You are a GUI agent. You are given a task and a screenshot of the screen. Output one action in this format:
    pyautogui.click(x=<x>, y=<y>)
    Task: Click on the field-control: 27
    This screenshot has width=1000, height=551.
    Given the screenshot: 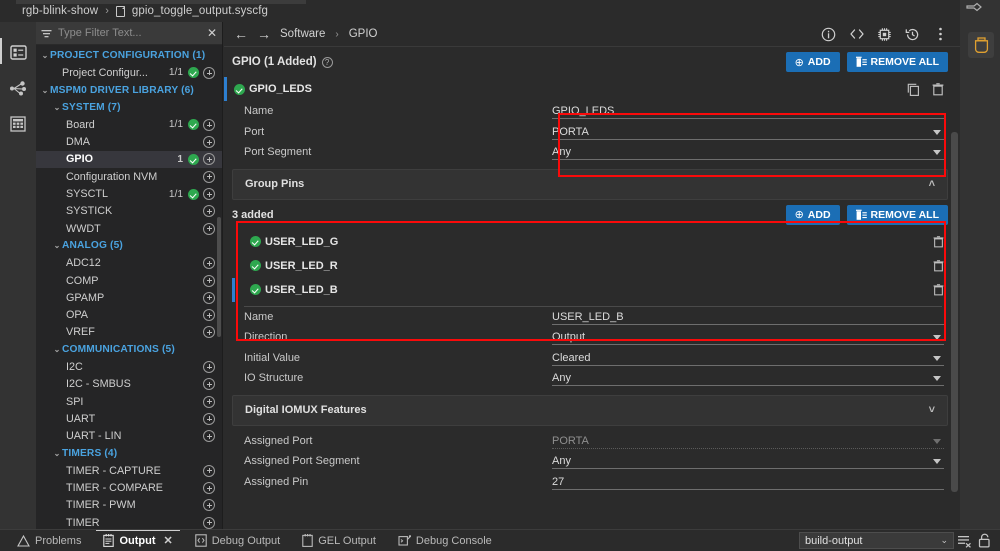 What is the action you would take?
    pyautogui.click(x=756, y=482)
    